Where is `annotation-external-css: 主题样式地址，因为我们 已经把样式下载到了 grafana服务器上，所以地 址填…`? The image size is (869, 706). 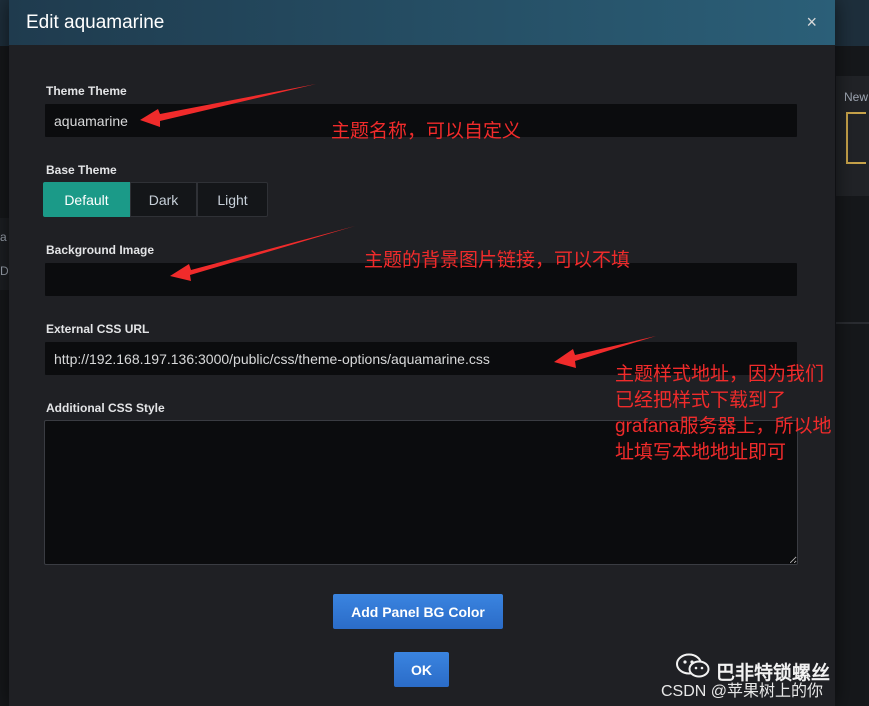 annotation-external-css: 主题样式地址，因为我们 已经把样式下载到了 grafana服务器上，所以地 址填… is located at coordinates (723, 414).